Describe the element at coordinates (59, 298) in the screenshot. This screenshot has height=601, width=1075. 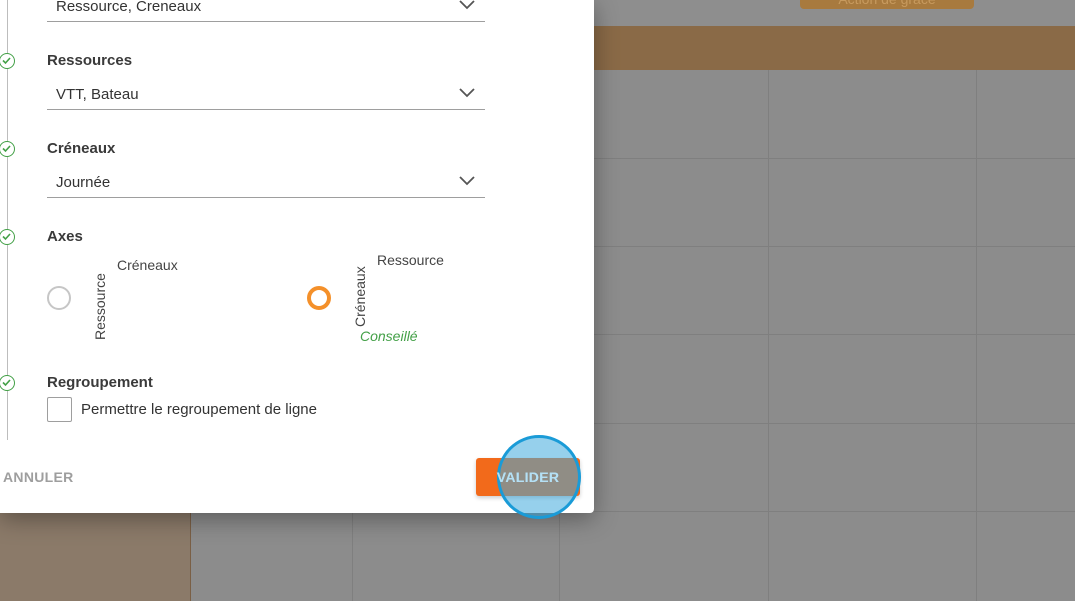
I see `axes-option-ressource-radio` at that location.